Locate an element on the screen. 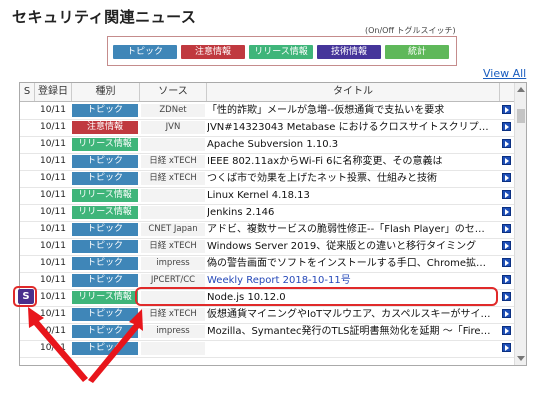  arrow-to-row-icon is located at coordinates (115, 346).